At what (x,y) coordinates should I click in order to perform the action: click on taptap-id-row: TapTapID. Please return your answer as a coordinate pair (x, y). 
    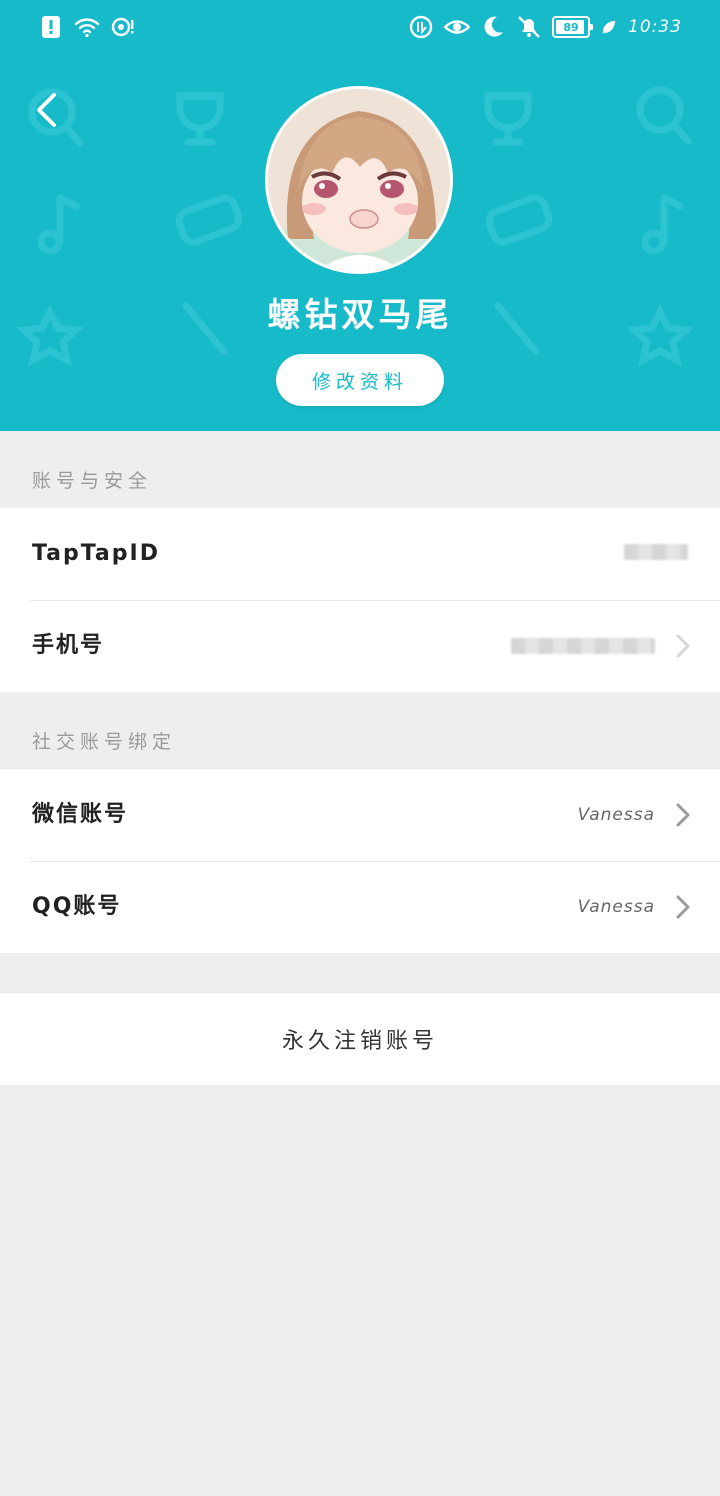
    Looking at the image, I should click on (360, 554).